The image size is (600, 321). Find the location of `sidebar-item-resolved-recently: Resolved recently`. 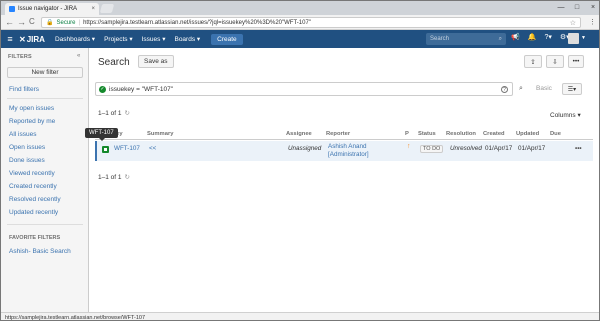

sidebar-item-resolved-recently: Resolved recently is located at coordinates (35, 199).